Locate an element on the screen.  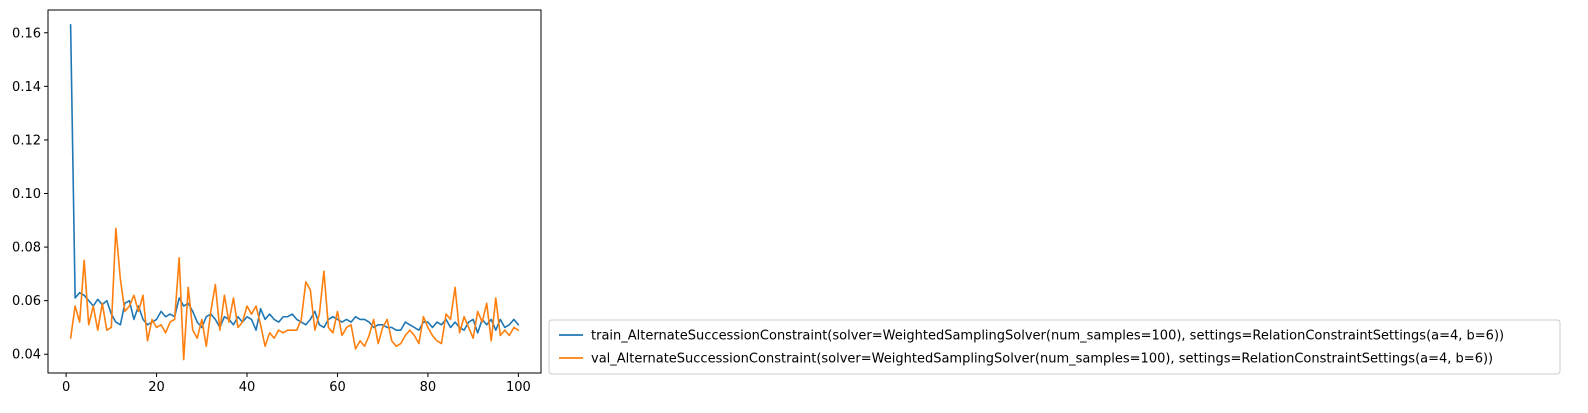
y-tick-label: 0.12 is located at coordinates (26, 140).